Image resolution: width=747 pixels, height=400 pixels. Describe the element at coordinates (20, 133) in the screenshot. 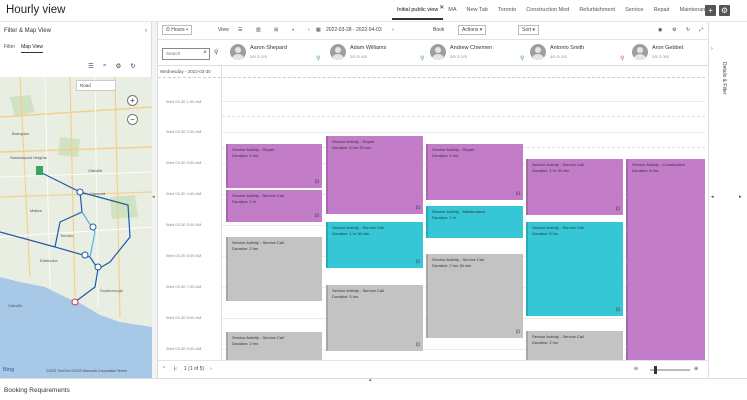

I see `svg-text: Brampton` at that location.